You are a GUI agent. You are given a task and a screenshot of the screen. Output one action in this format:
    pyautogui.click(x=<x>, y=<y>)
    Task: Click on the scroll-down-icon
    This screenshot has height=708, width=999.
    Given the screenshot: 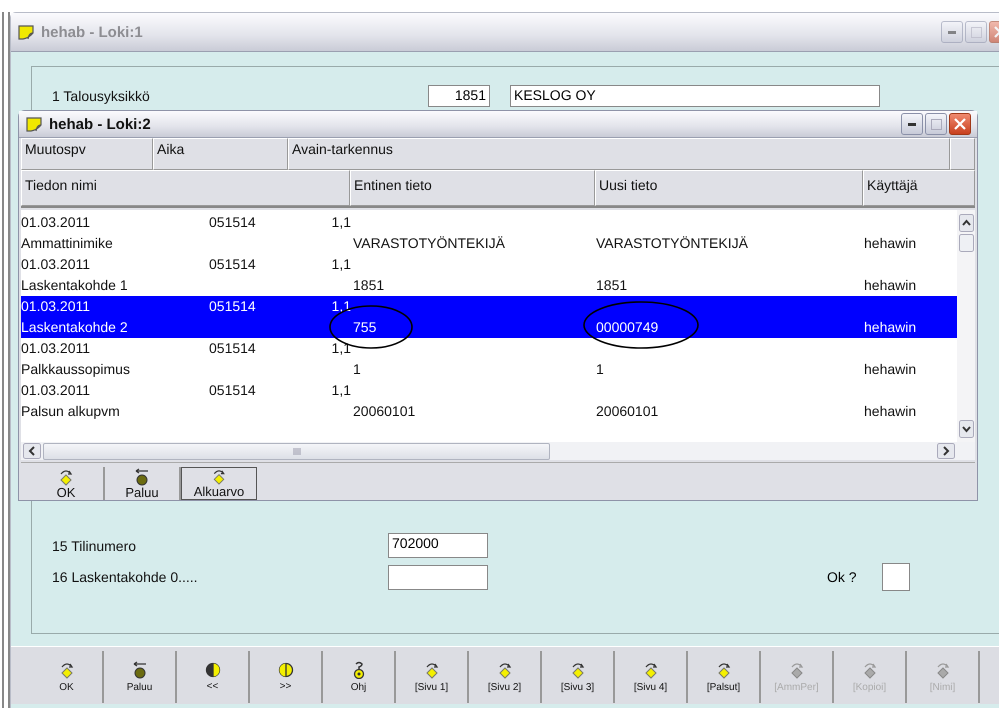 What is the action you would take?
    pyautogui.click(x=966, y=429)
    